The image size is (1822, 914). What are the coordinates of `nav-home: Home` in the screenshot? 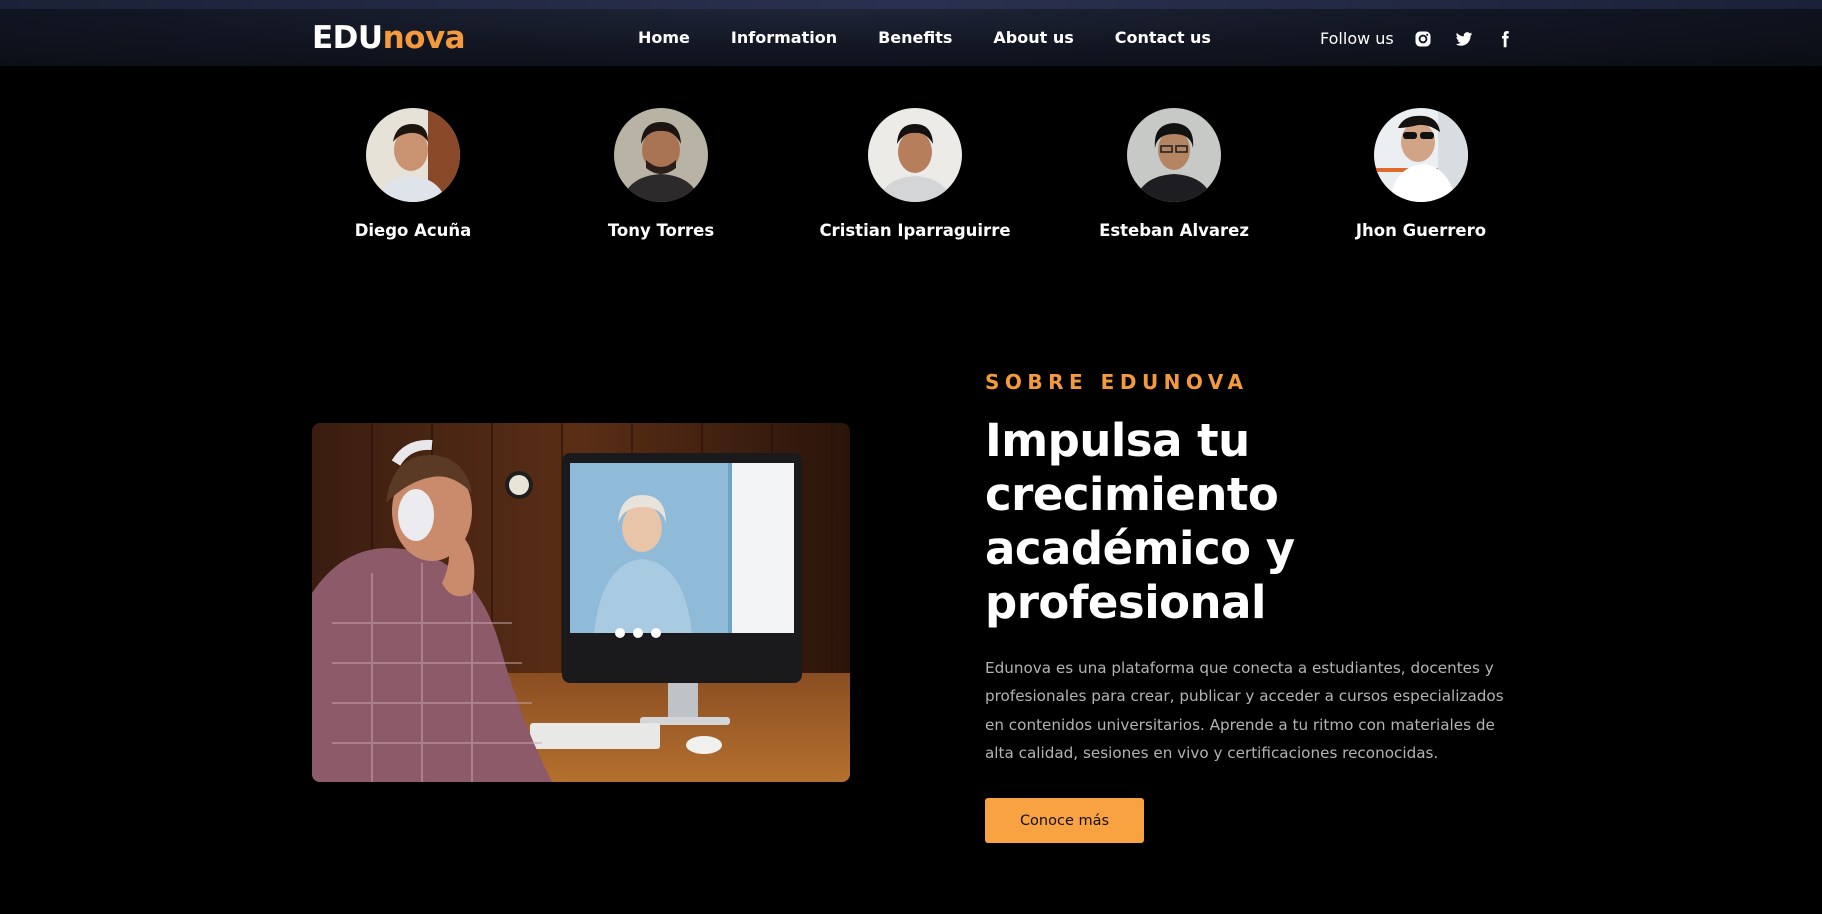 It's located at (664, 37).